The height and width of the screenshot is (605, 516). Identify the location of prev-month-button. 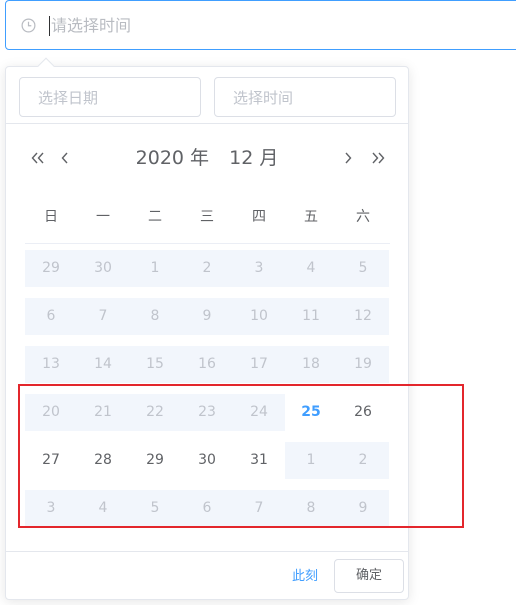
(66, 158).